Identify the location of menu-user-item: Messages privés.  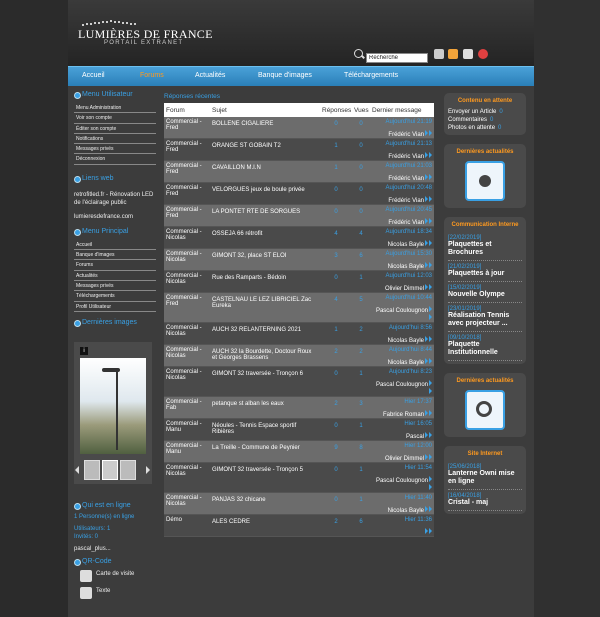
(115, 149).